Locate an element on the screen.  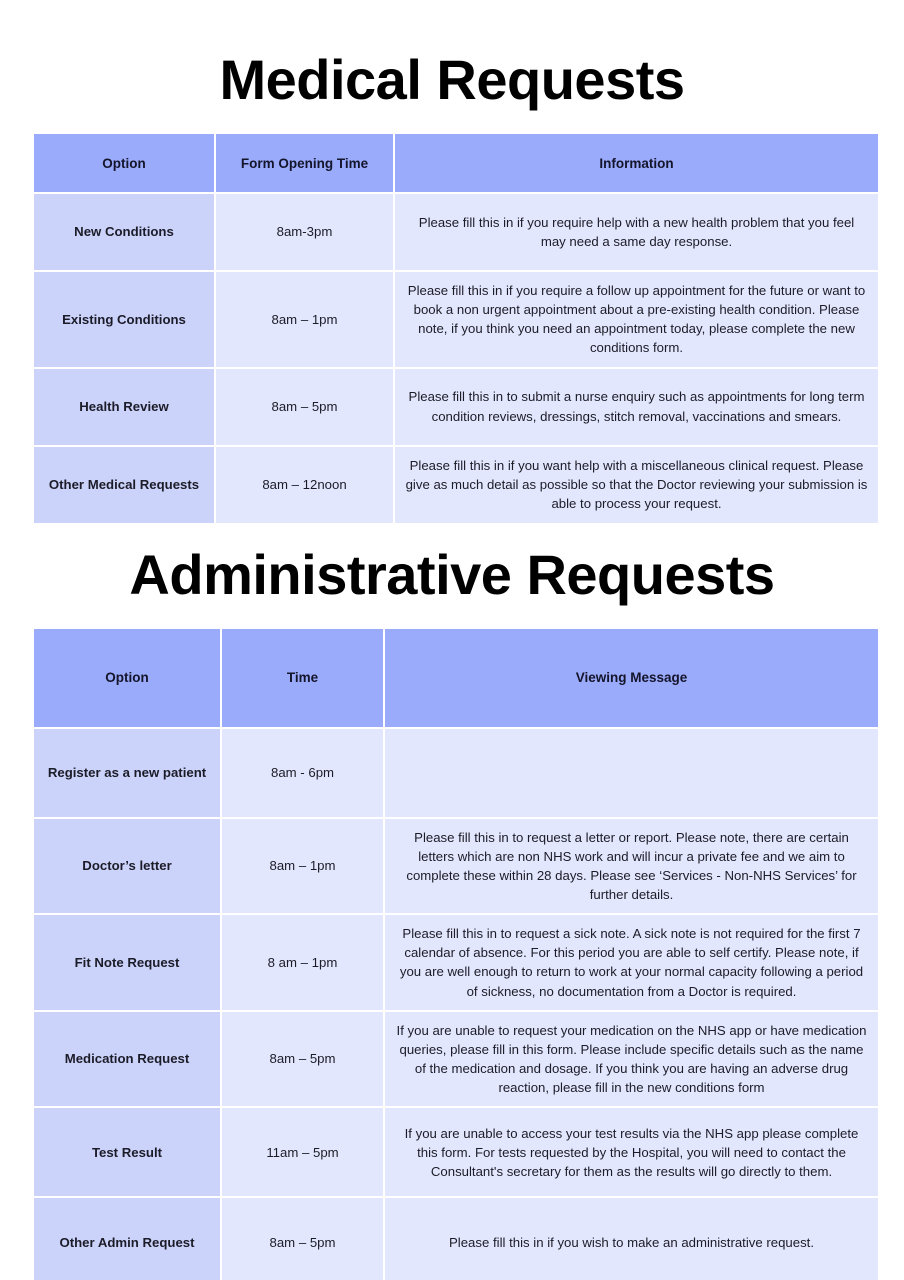
table-row: Register as a new patient 8am - 6pm is located at coordinates (456, 772).